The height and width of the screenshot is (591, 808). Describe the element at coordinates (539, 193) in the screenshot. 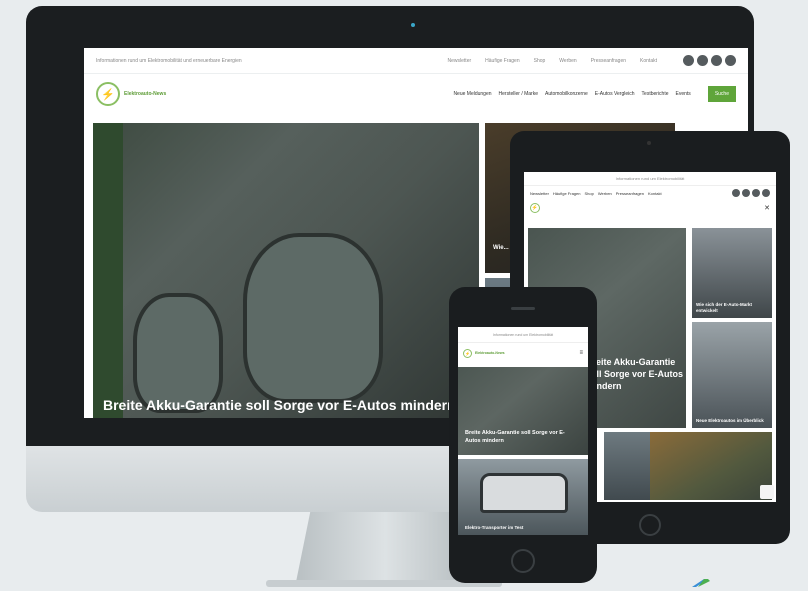

I see `tablet-nav-item: Newsletter` at that location.